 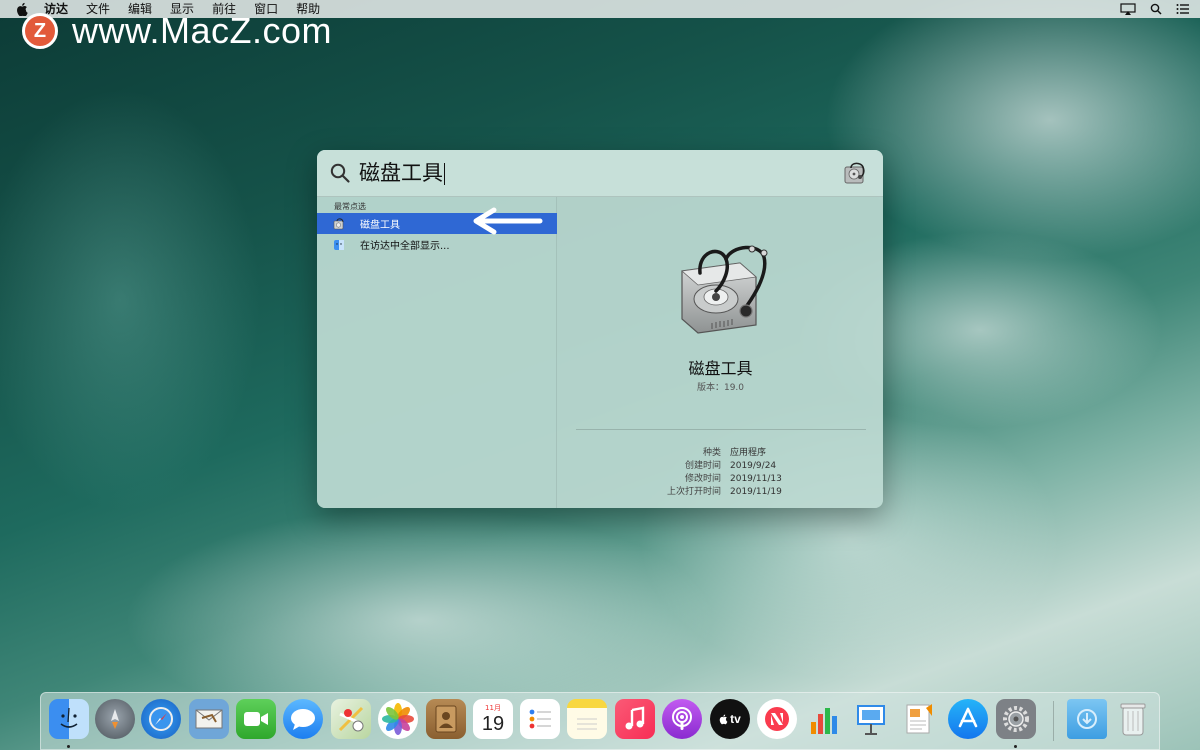 What do you see at coordinates (339, 244) in the screenshot?
I see `finder-icon` at bounding box center [339, 244].